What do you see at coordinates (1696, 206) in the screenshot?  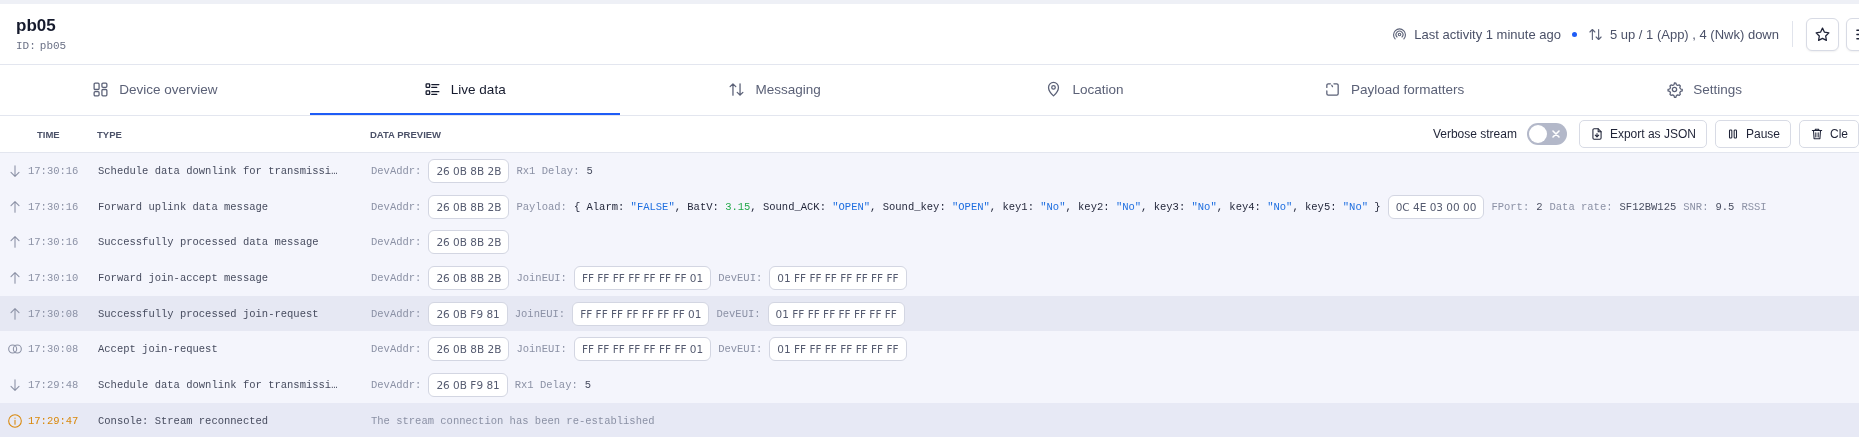 I see `field-label: SNR:` at bounding box center [1696, 206].